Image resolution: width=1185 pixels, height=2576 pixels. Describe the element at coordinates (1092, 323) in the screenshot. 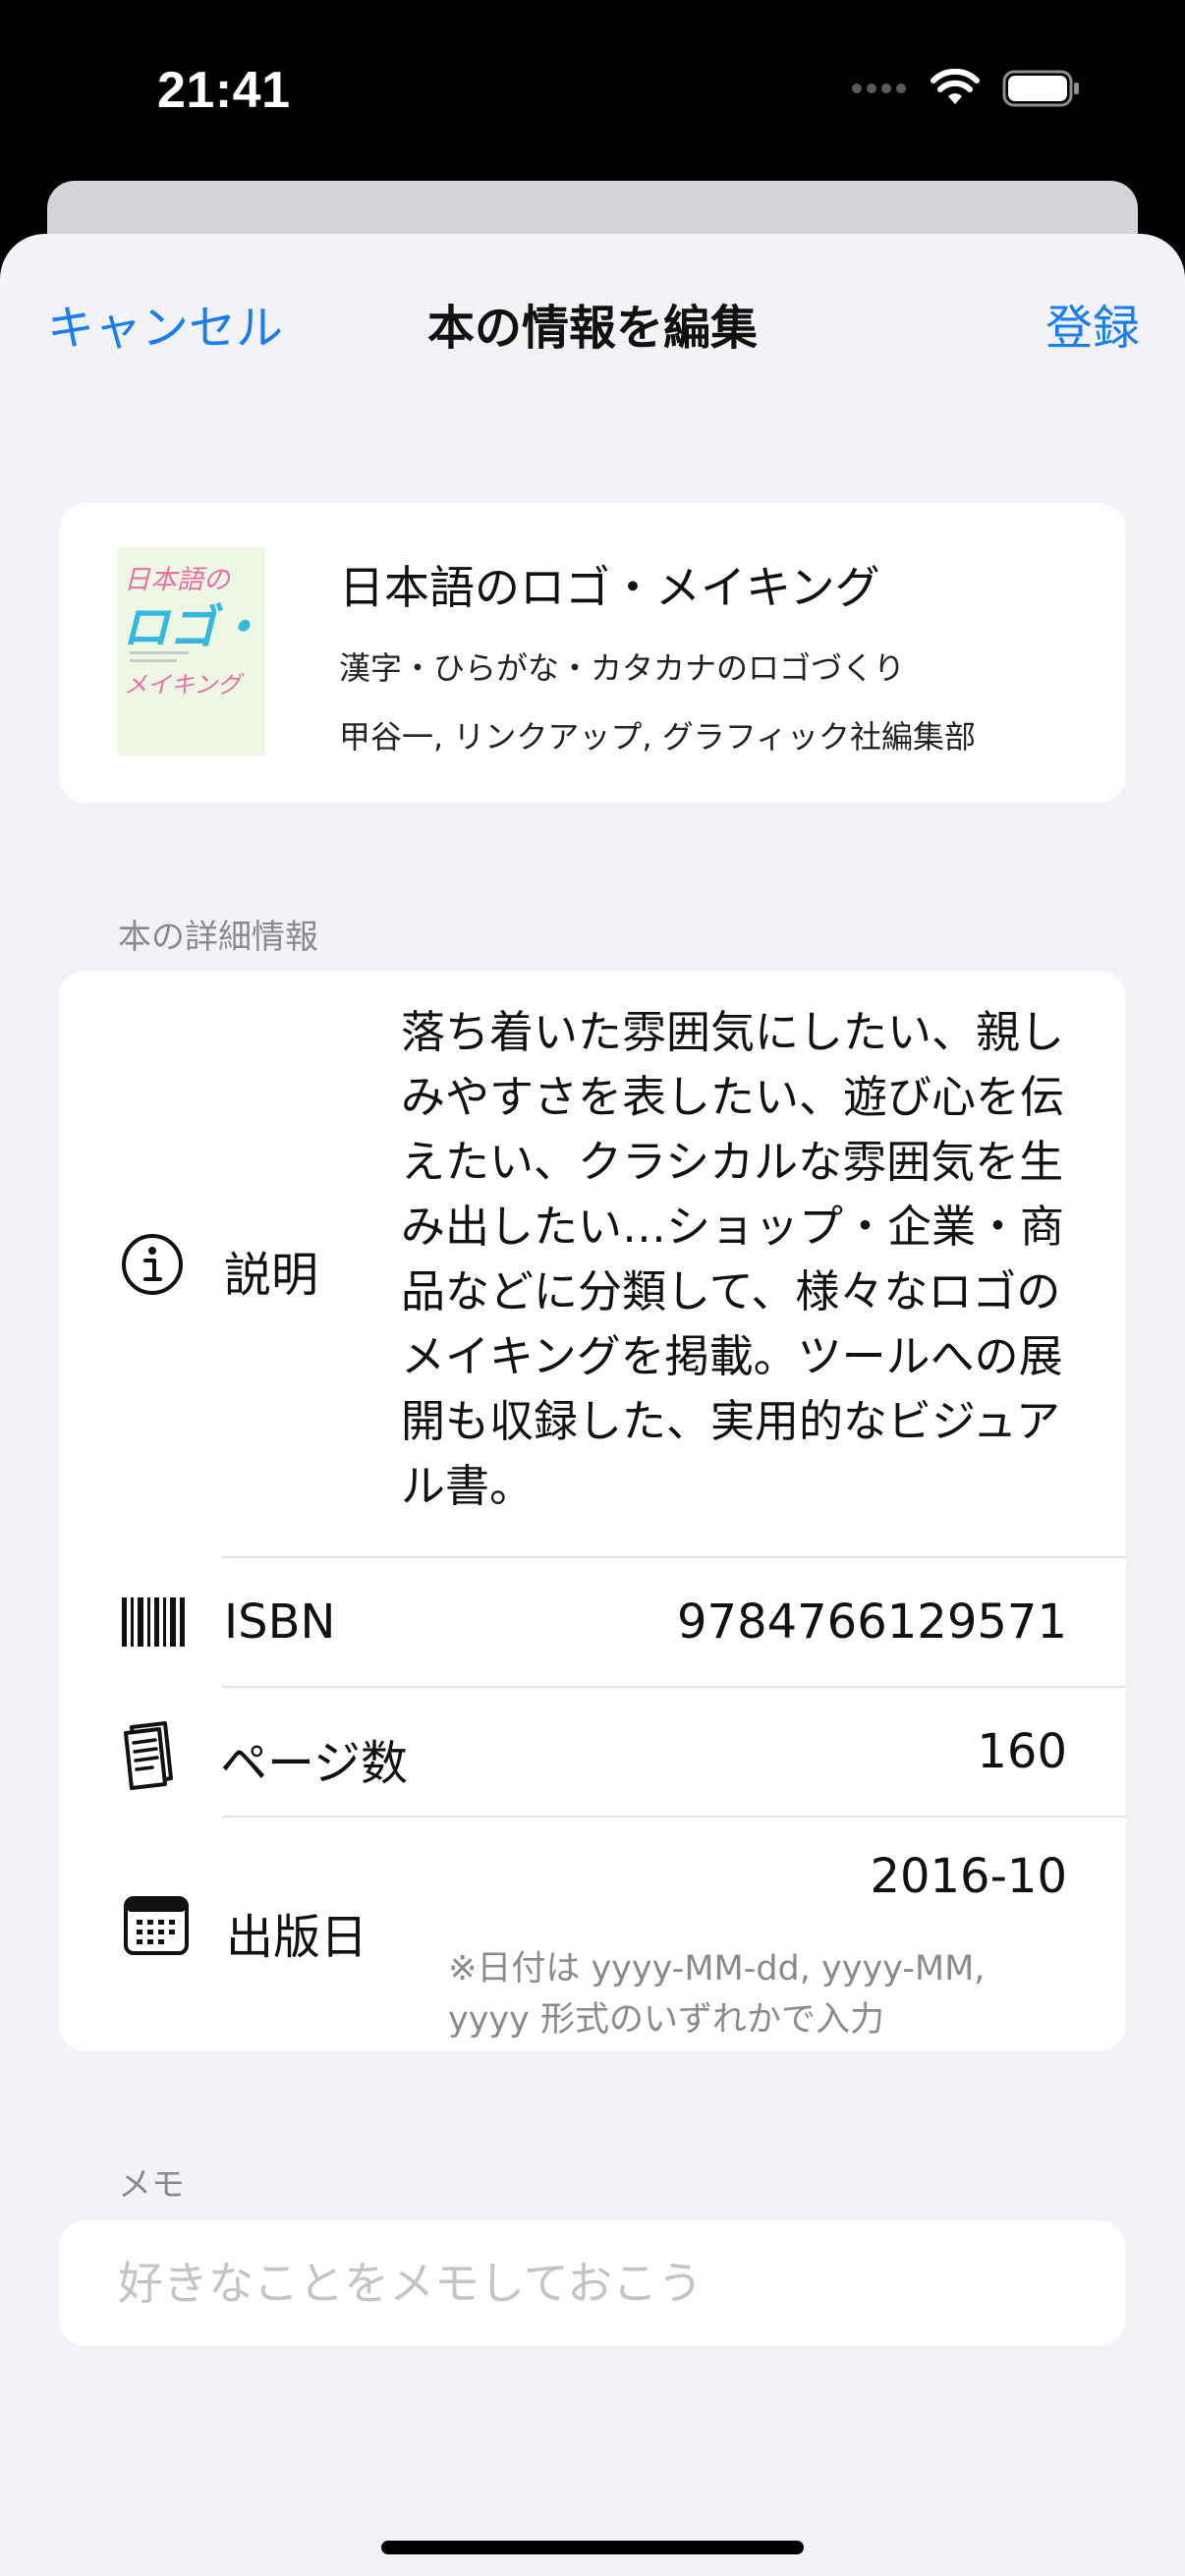

I see `register-button: 登録` at that location.